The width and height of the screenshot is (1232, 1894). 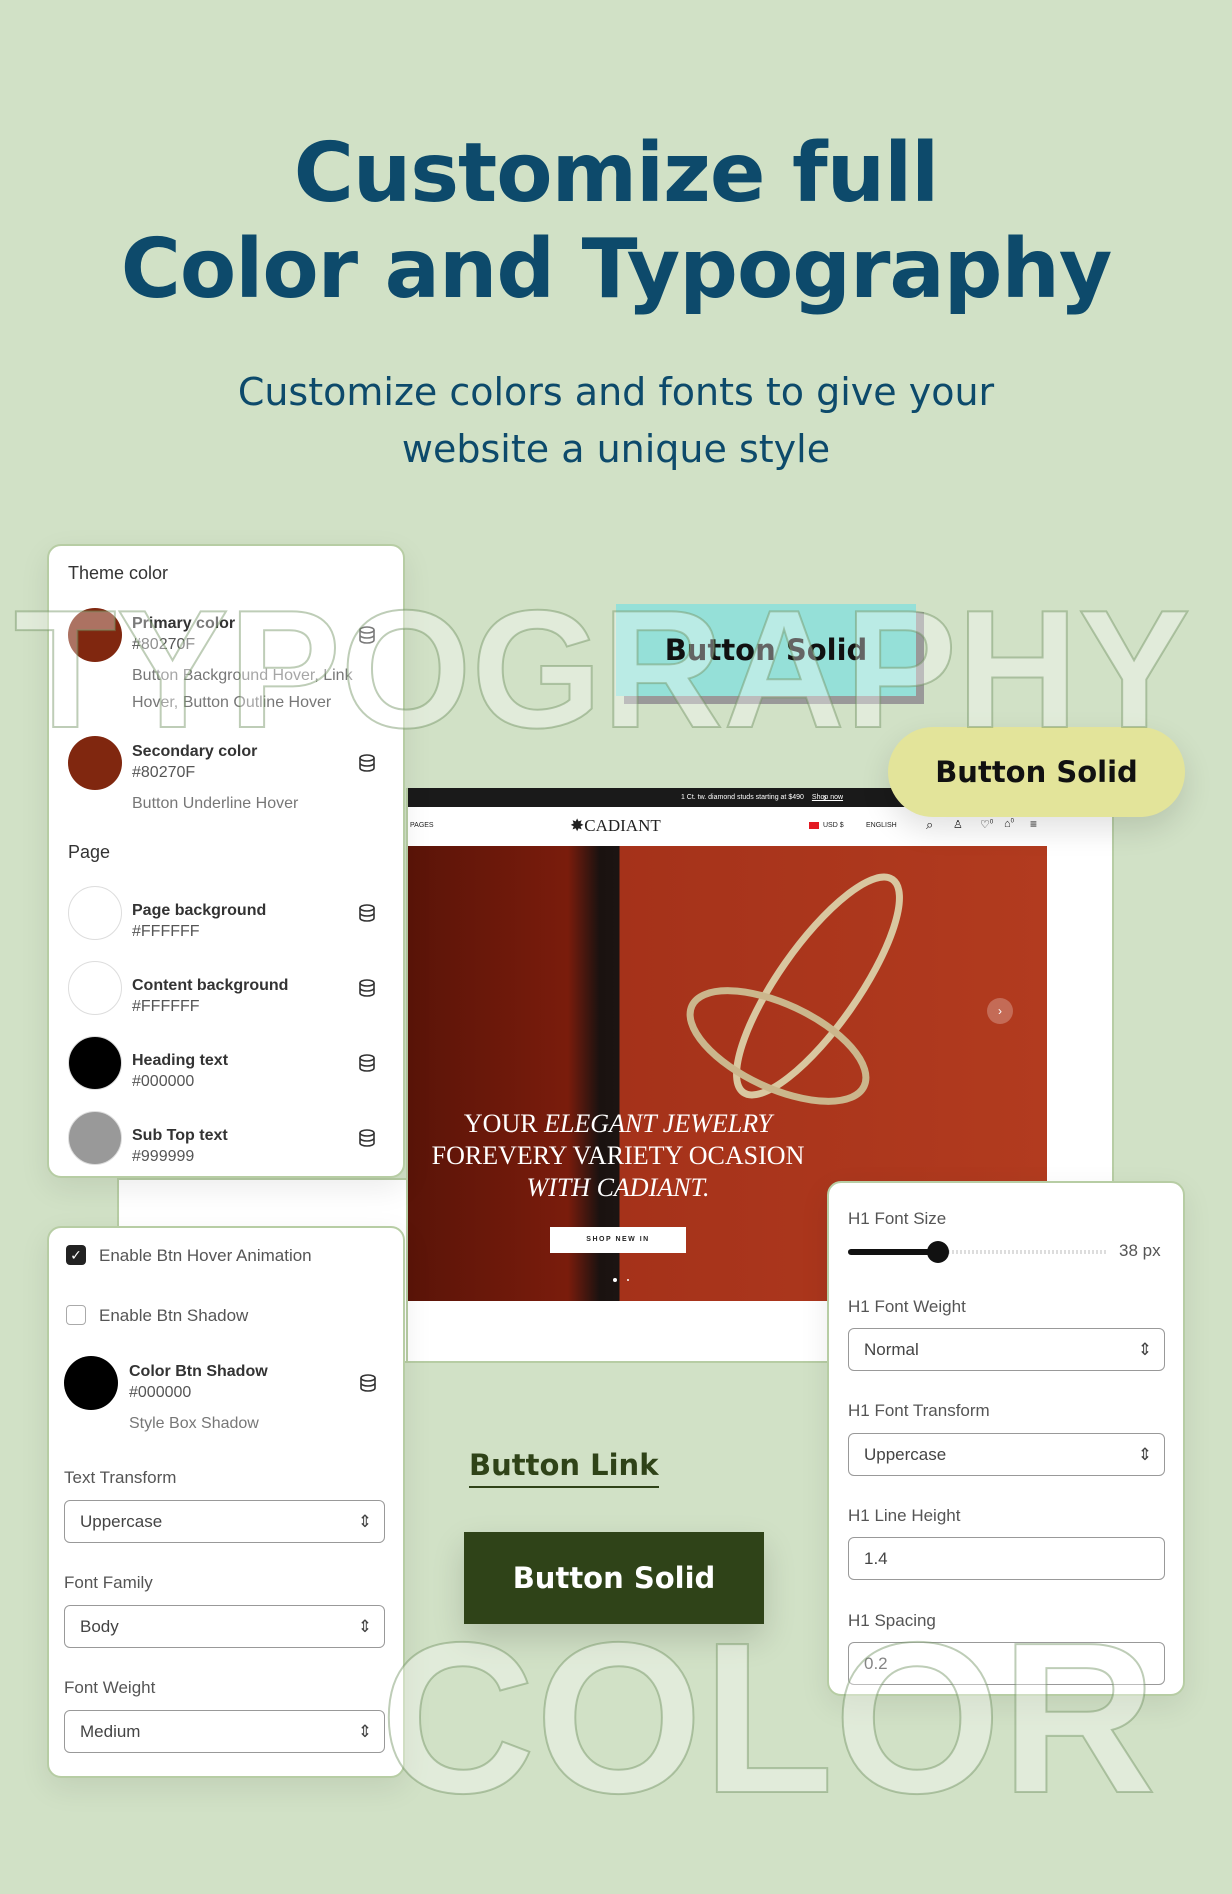 What do you see at coordinates (163, 1157) in the screenshot?
I see `color-hex: #999999` at bounding box center [163, 1157].